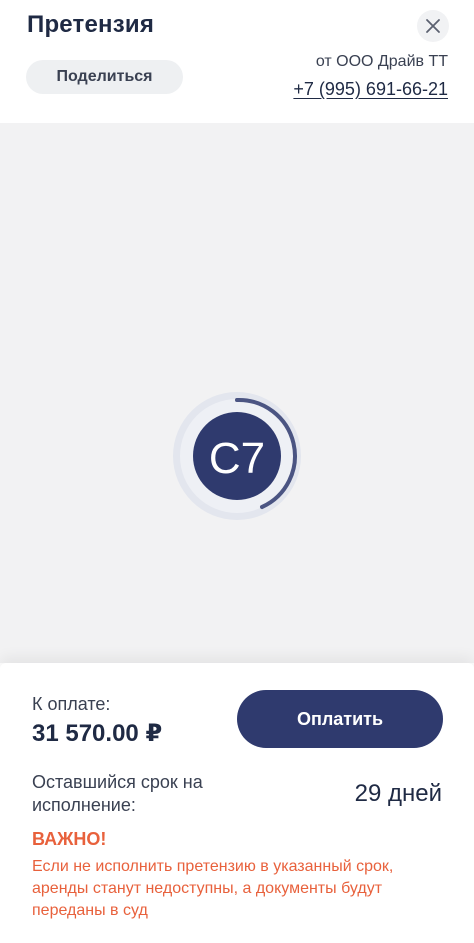 The width and height of the screenshot is (474, 943). I want to click on close-button, so click(433, 26).